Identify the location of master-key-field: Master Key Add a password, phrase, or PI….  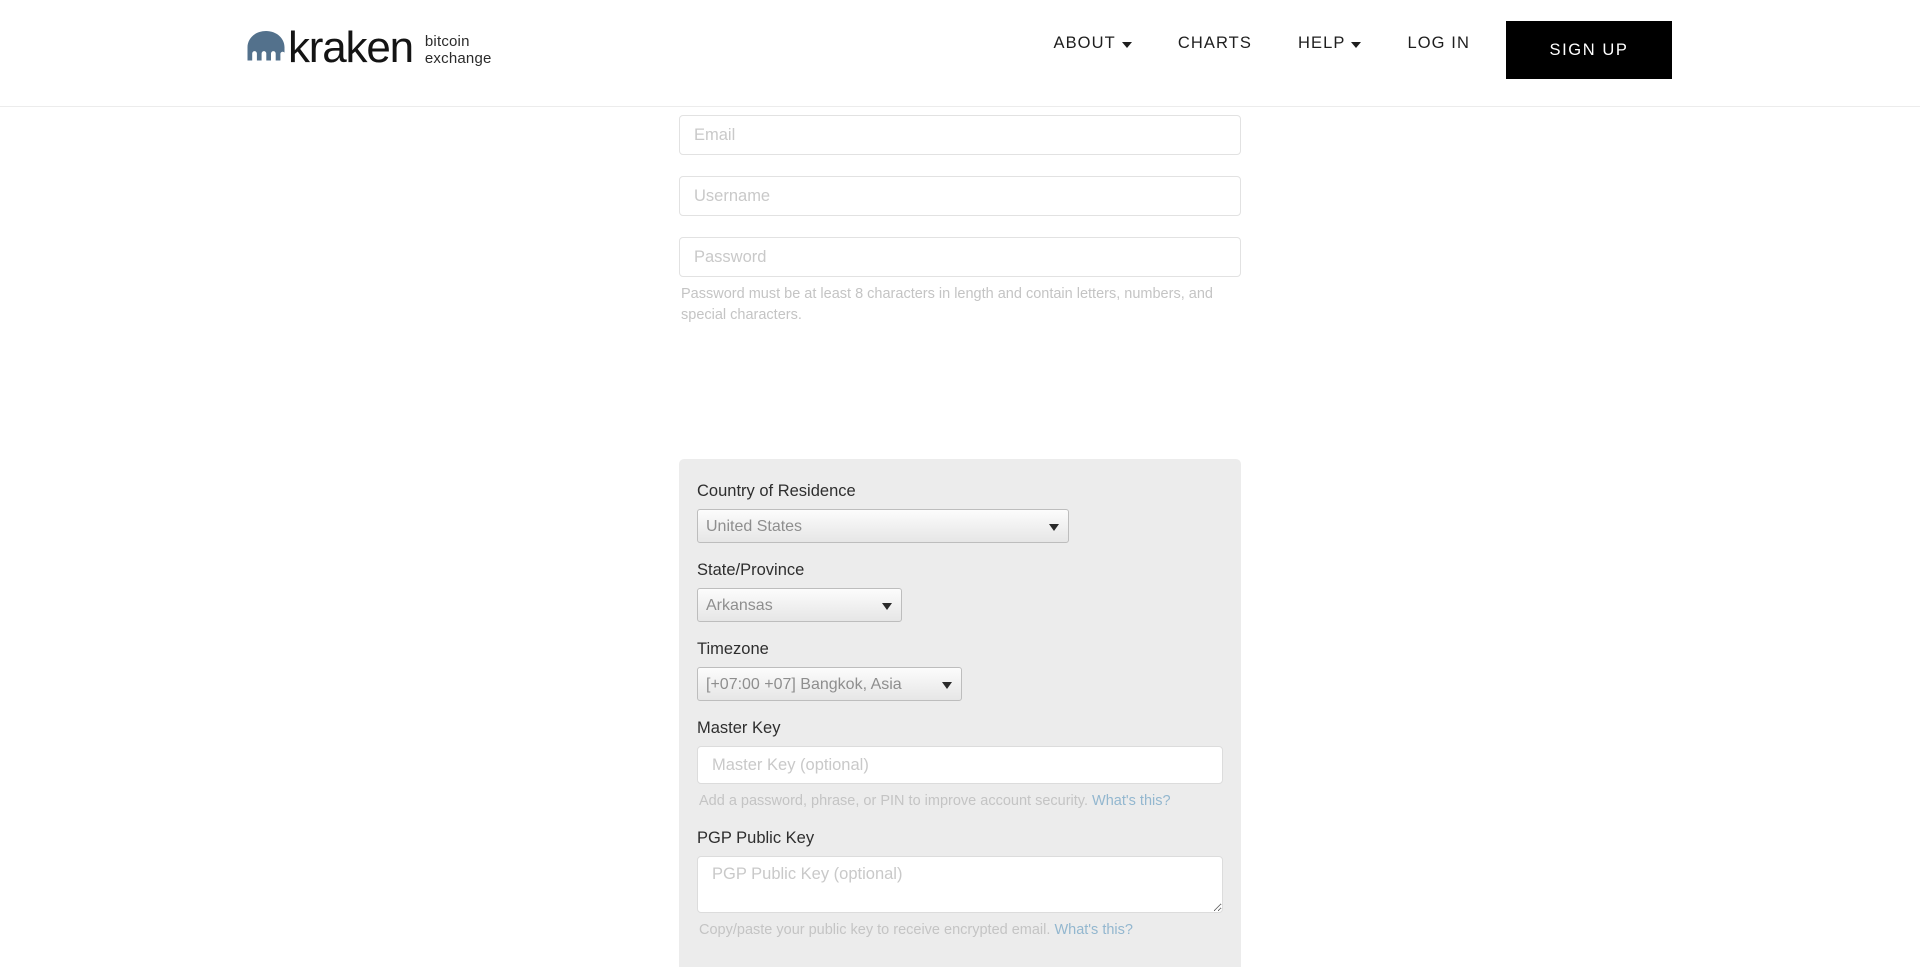
(960, 764).